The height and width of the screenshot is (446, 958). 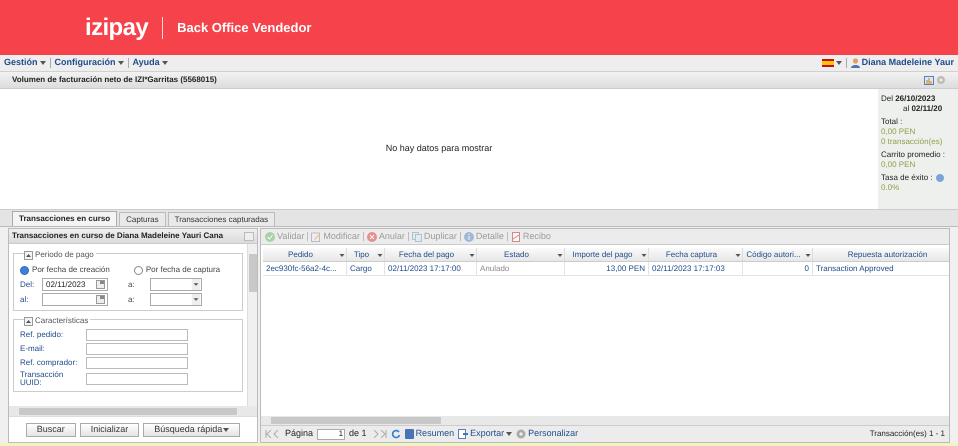 What do you see at coordinates (177, 270) in the screenshot?
I see `radio-option: Por fecha de captura` at bounding box center [177, 270].